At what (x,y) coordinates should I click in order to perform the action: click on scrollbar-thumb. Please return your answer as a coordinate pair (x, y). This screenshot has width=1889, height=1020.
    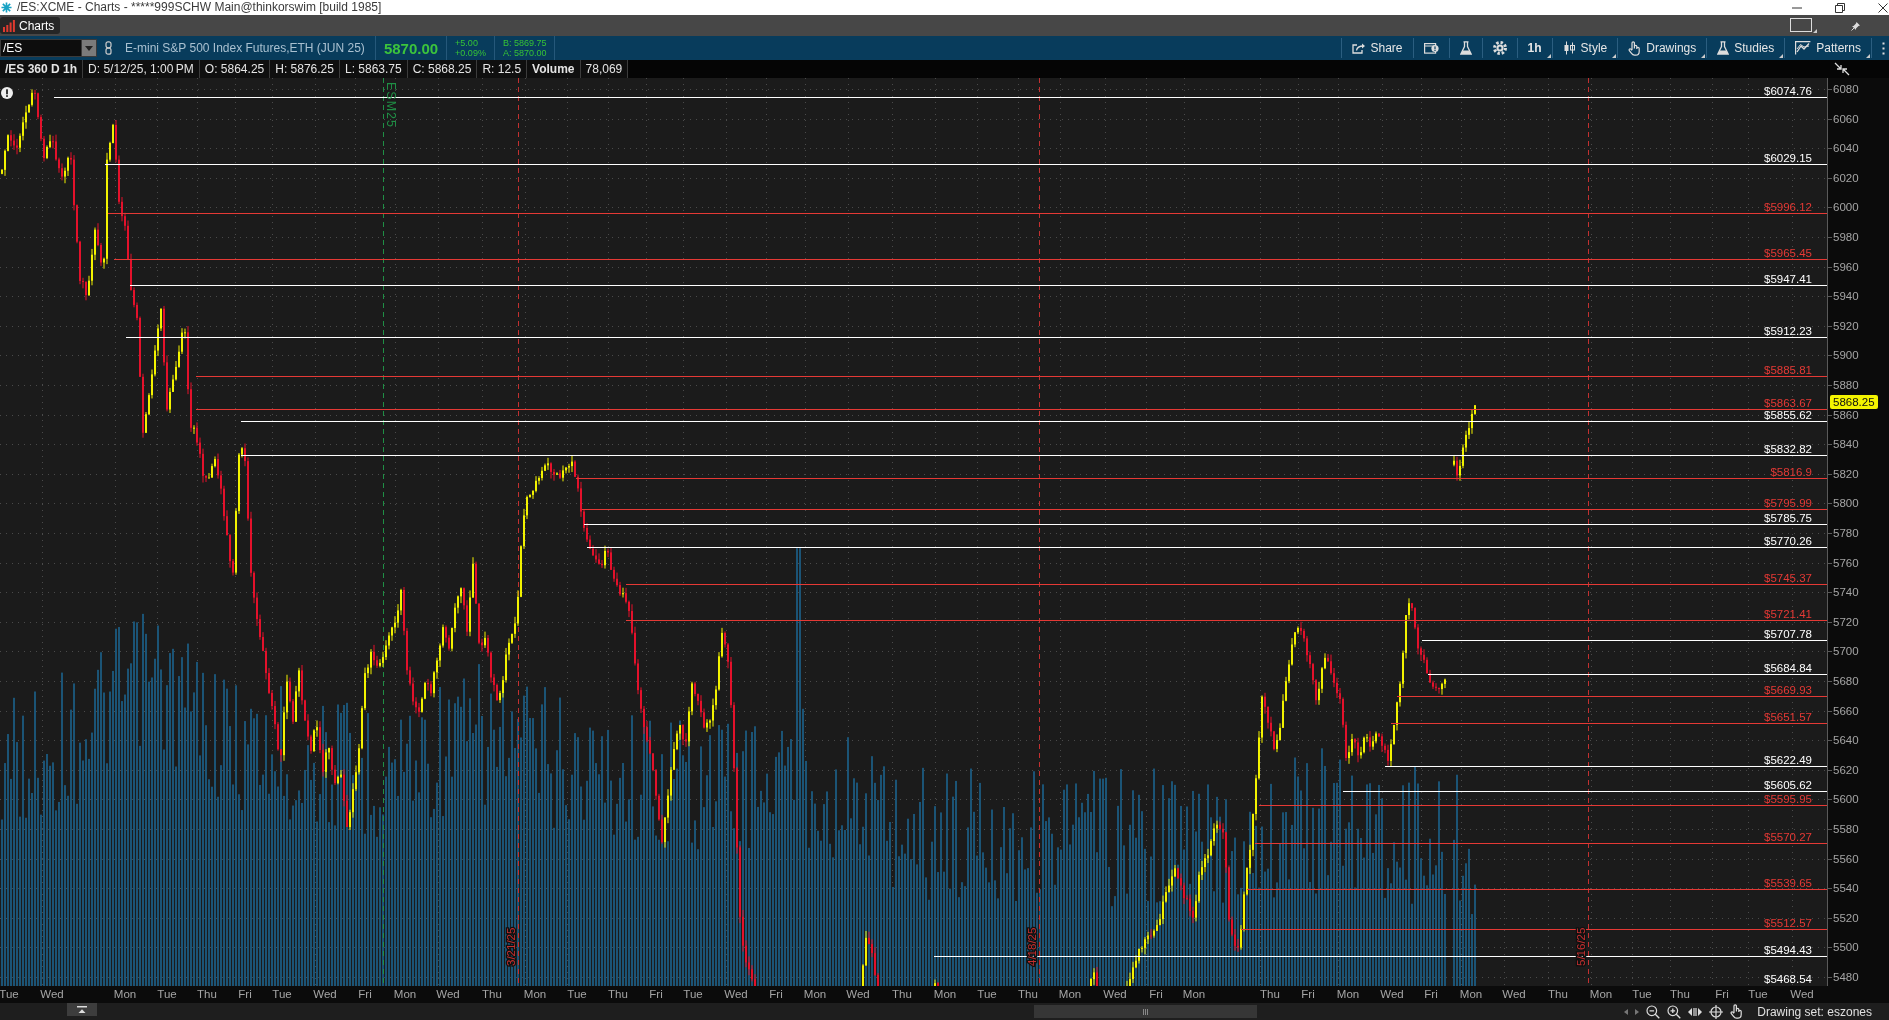
    Looking at the image, I should click on (1145, 1011).